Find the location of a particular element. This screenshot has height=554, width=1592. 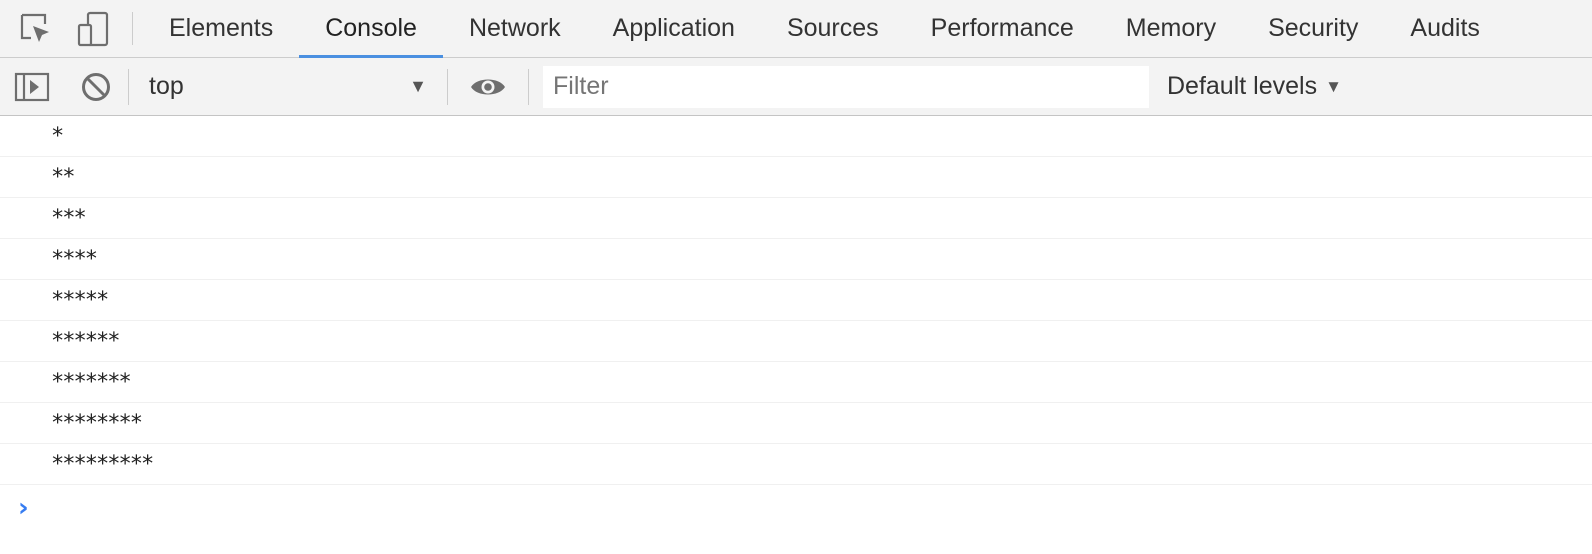

console-prompt-chevron-icon: › is located at coordinates (23, 508).